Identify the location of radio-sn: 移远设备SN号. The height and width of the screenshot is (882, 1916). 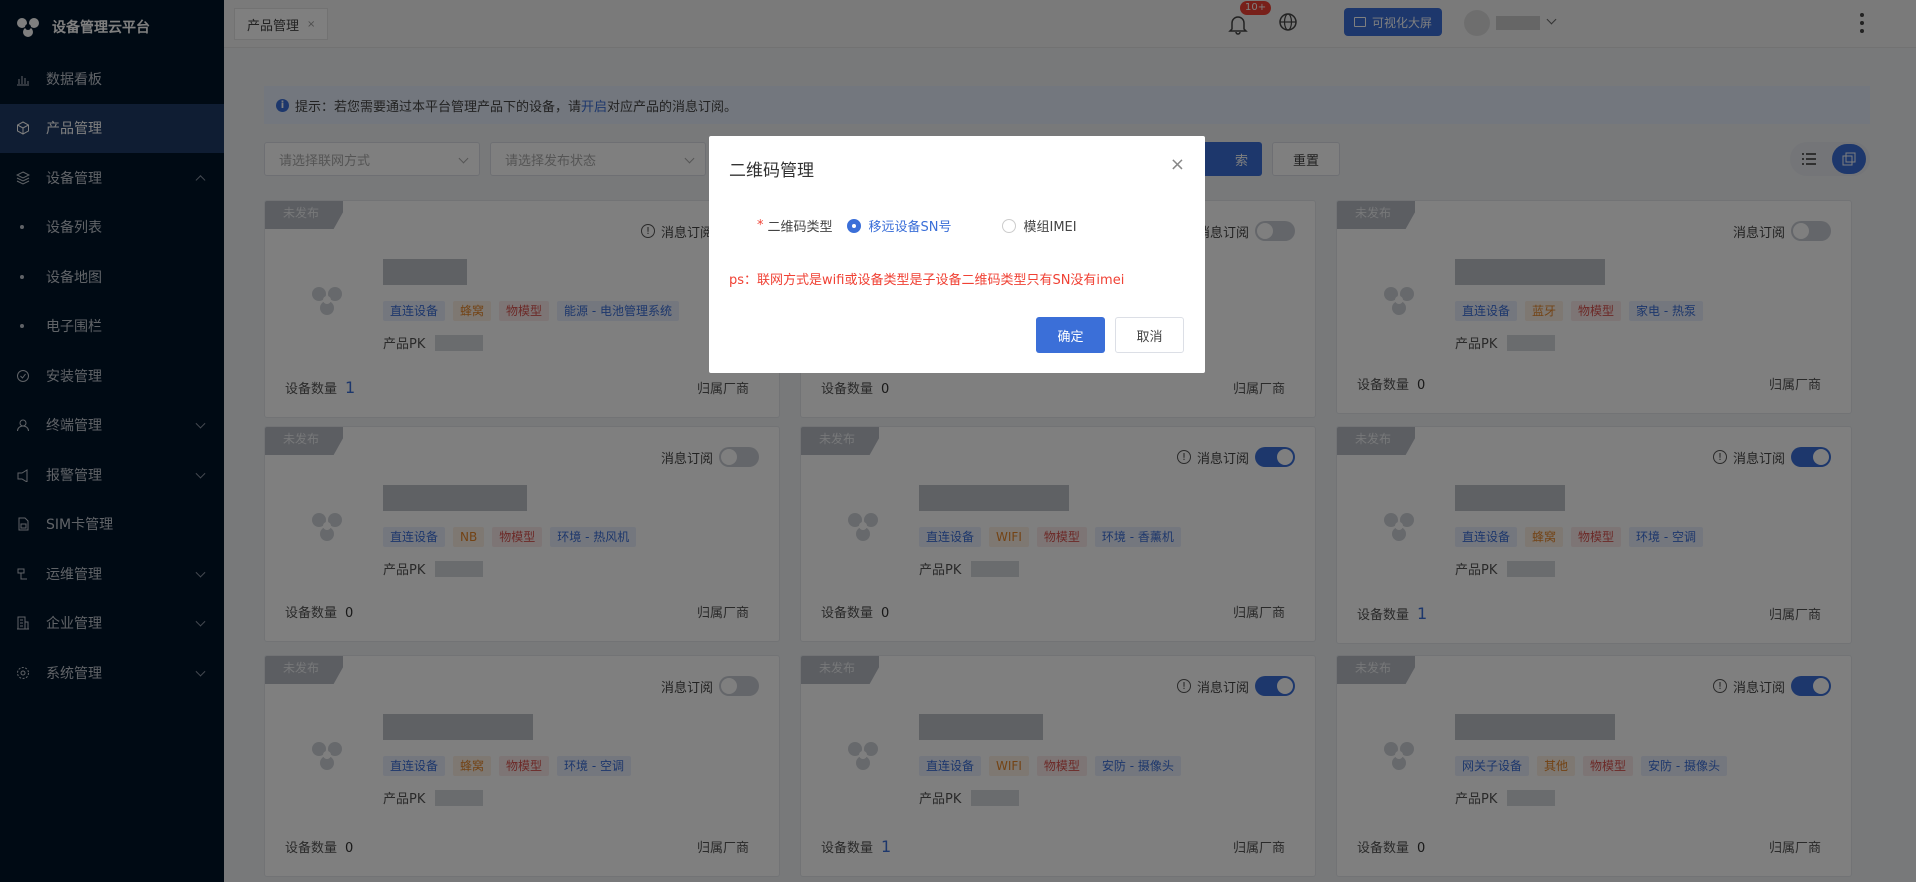
(899, 225).